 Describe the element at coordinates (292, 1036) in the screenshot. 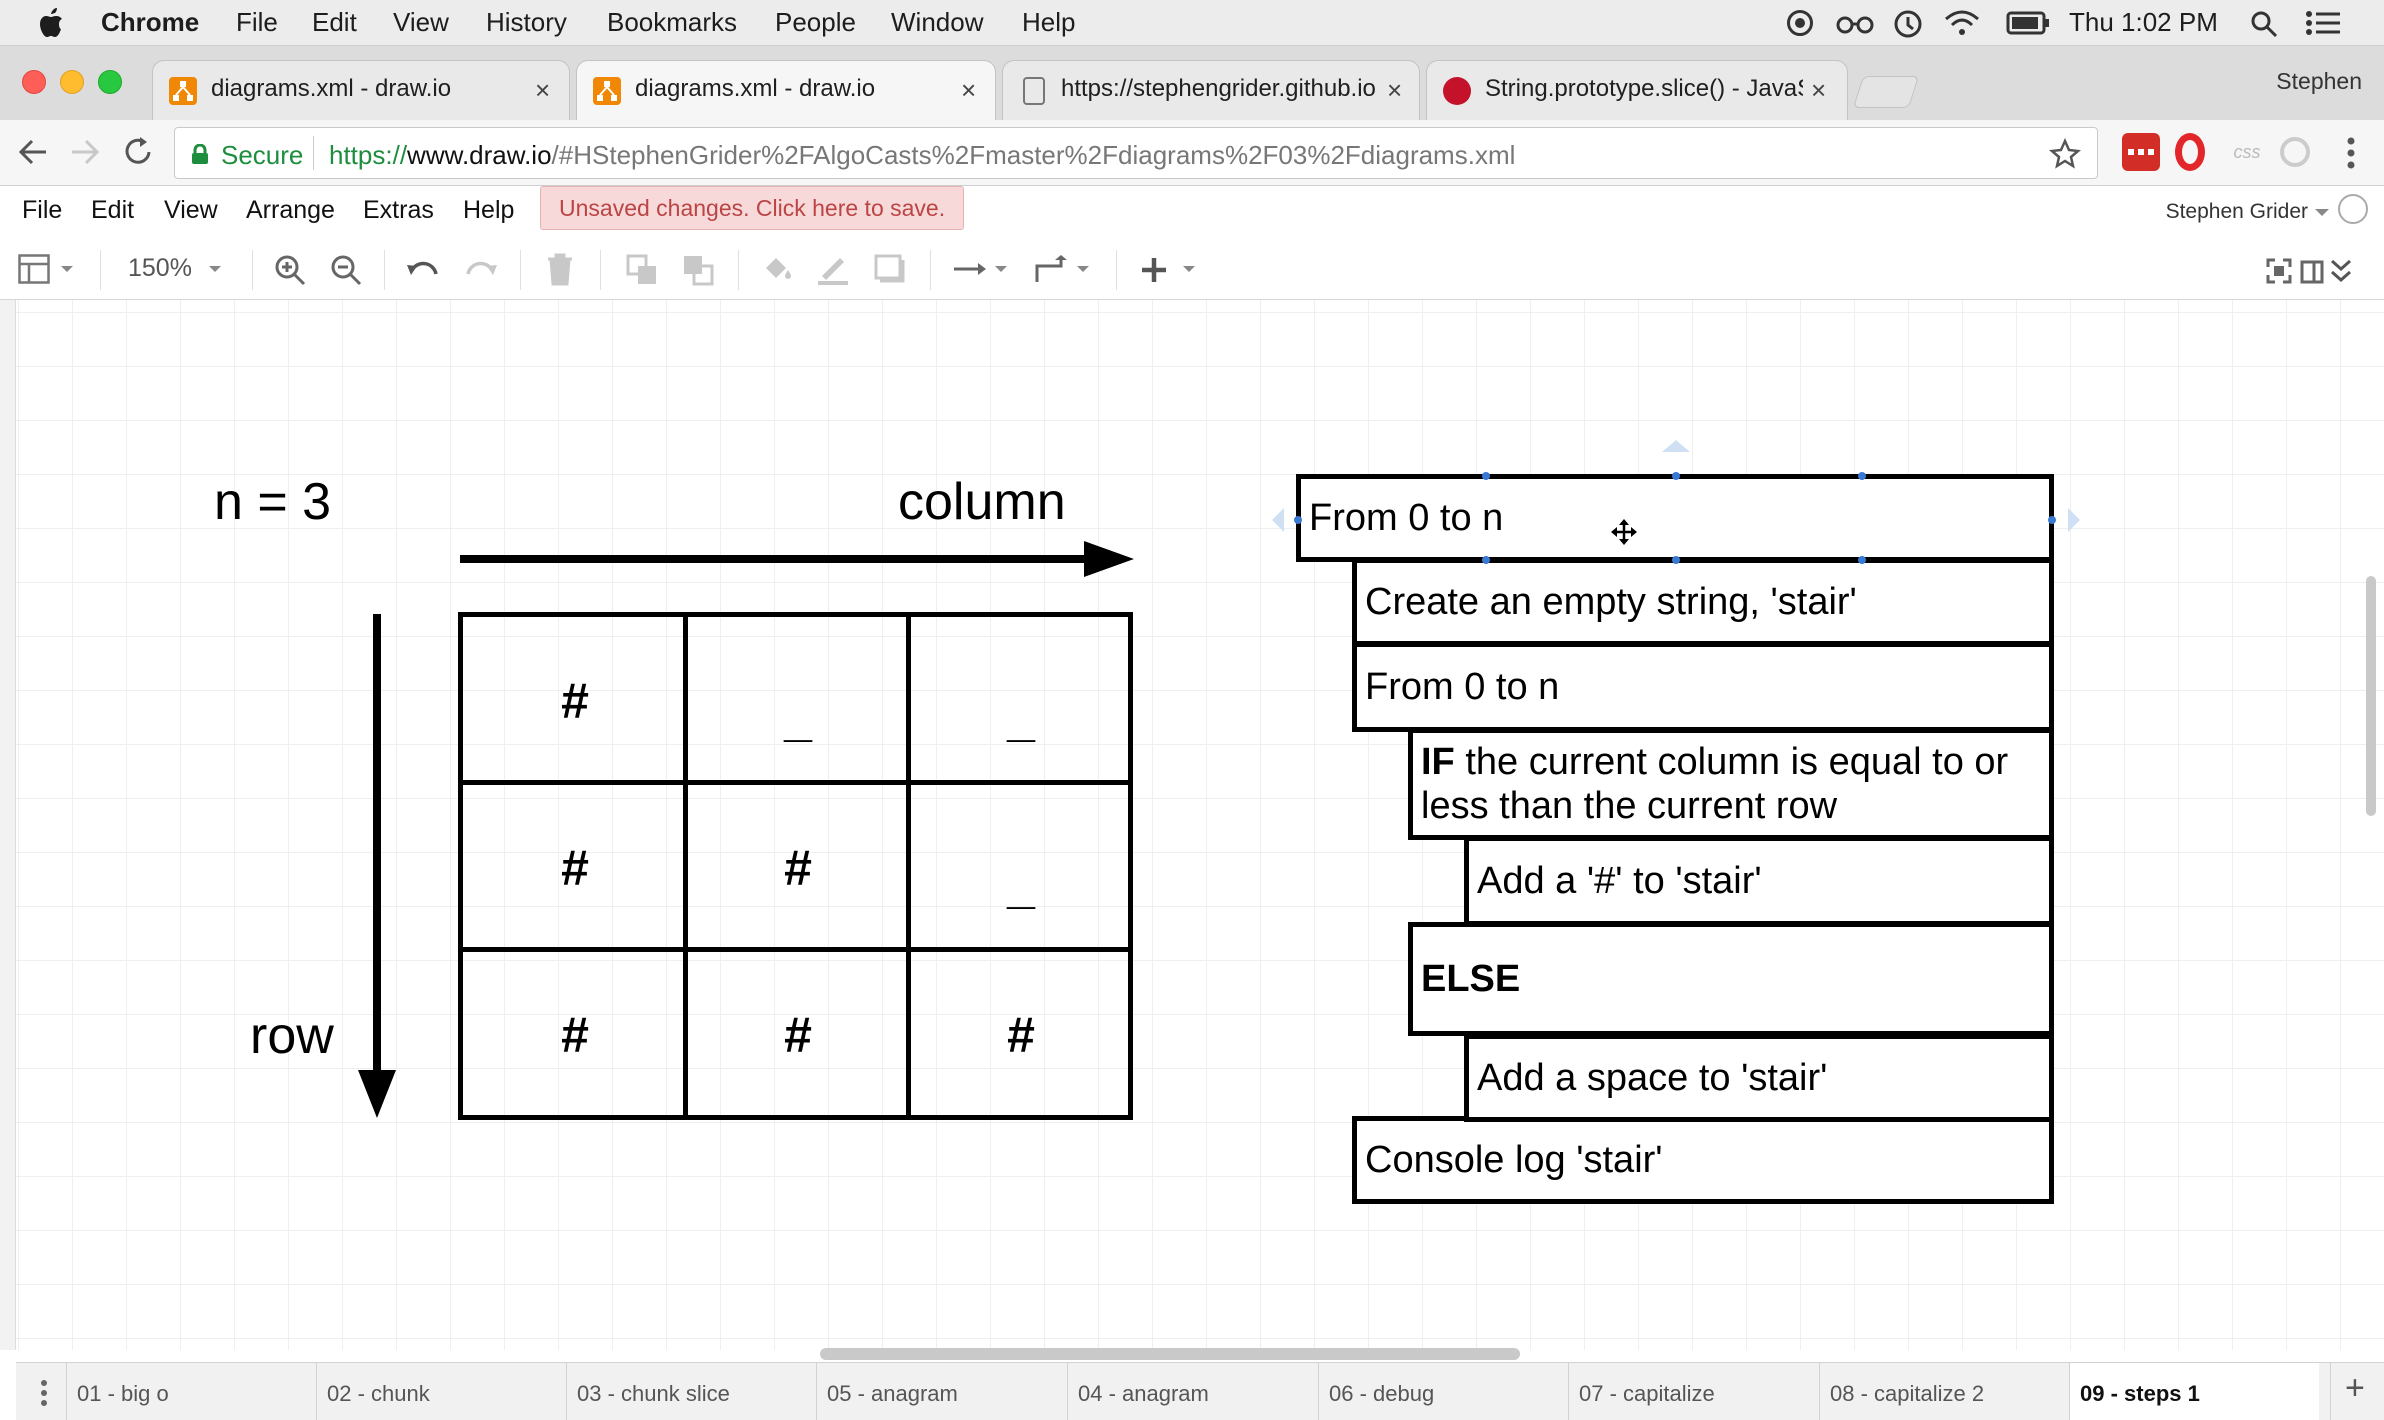

I see `row-label: row` at that location.